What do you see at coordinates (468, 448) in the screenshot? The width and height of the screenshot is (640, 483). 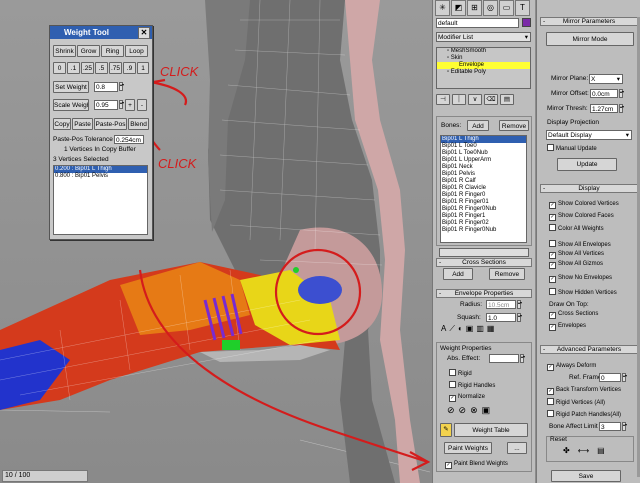 I see `paint-weights-button: Paint Weights` at bounding box center [468, 448].